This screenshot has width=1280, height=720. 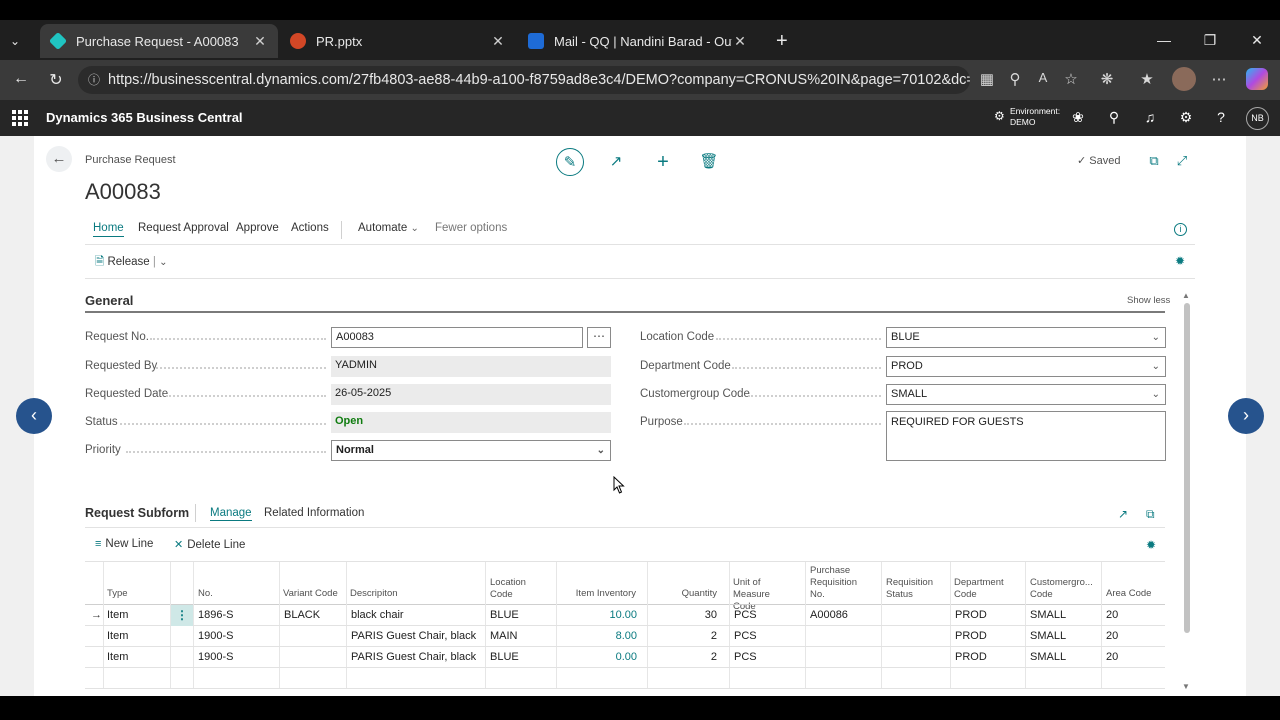 What do you see at coordinates (20, 118) in the screenshot?
I see `app-launcher-icon` at bounding box center [20, 118].